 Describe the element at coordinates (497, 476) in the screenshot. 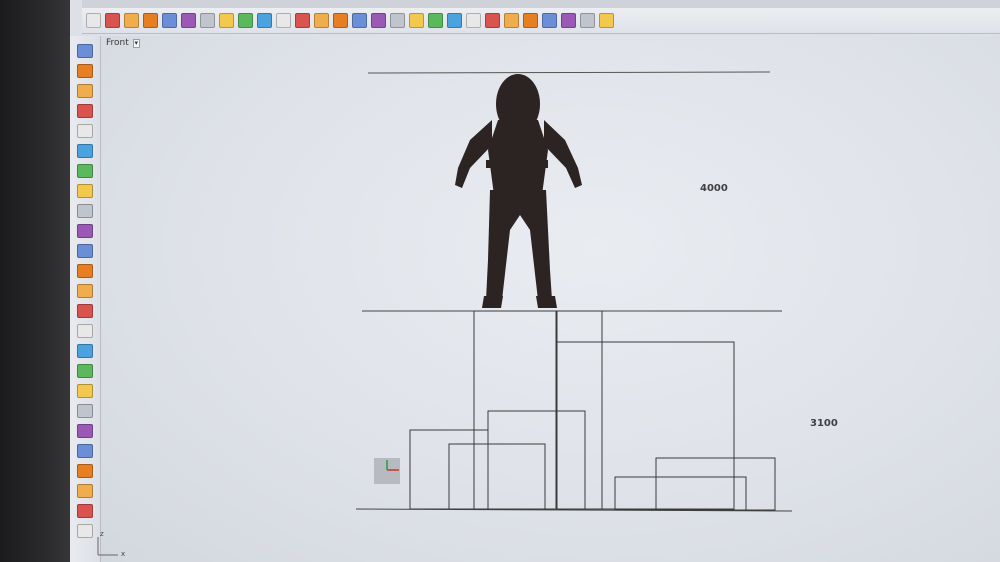

I see `block-left-inner` at that location.